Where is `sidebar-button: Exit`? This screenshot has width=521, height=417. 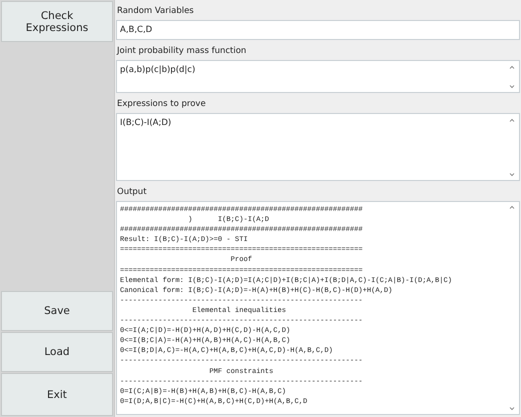
sidebar-button: Exit is located at coordinates (57, 394).